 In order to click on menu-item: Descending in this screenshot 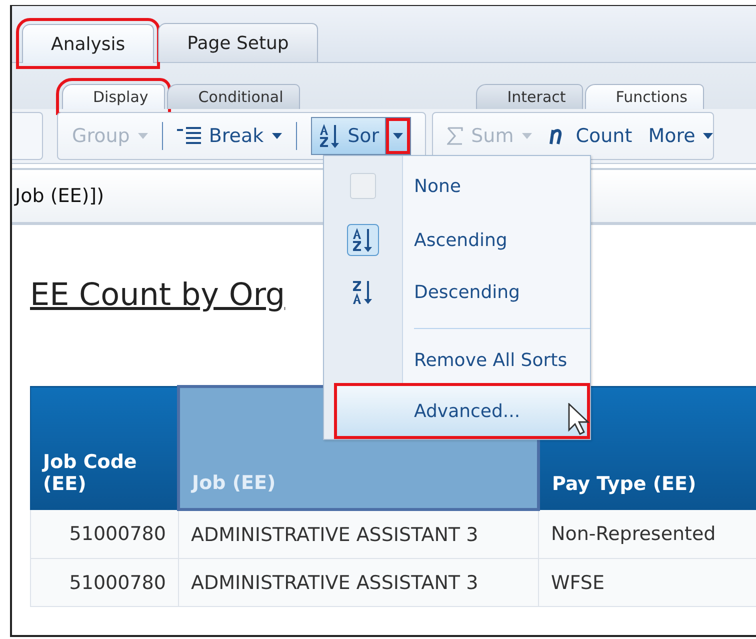, I will do `click(457, 292)`.